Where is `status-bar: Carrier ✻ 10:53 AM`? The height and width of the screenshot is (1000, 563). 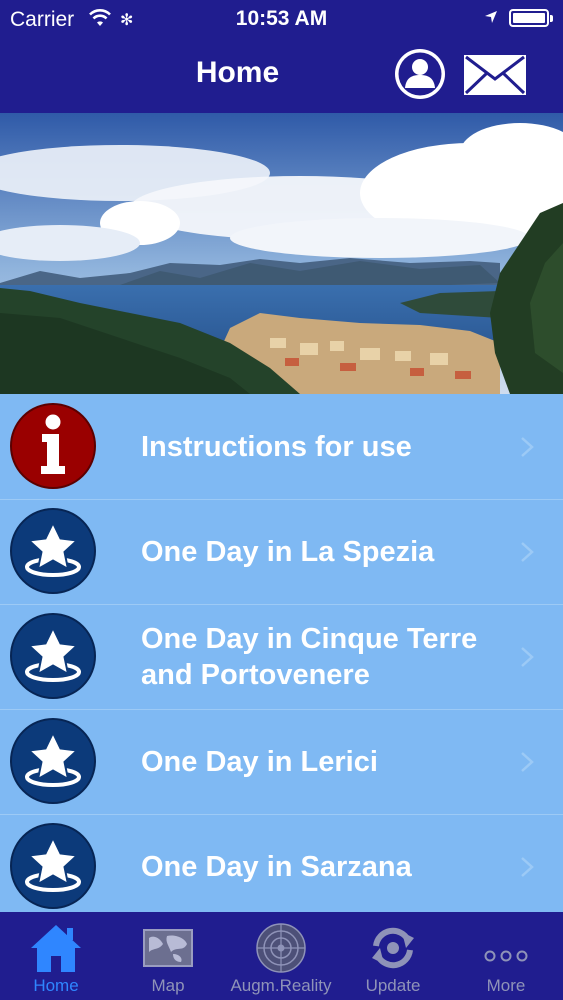 status-bar: Carrier ✻ 10:53 AM is located at coordinates (281, 19).